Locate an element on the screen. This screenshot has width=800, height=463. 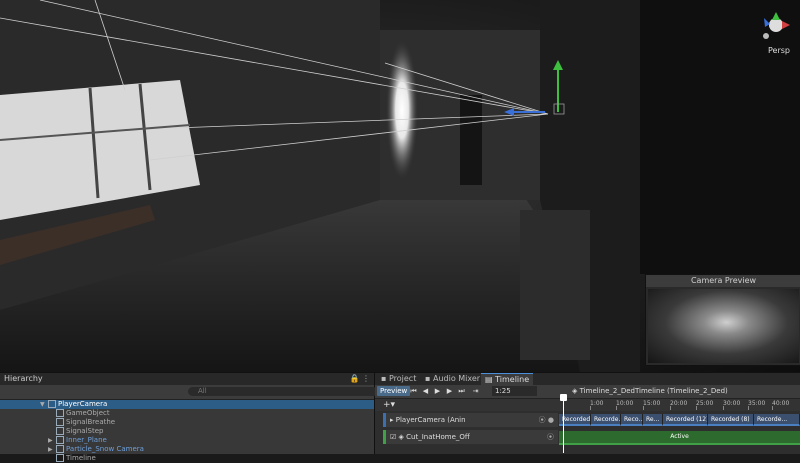
track-playercamera-animation: ▸ PlayerCamera (Anin ⦿ ● is located at coordinates (470, 420).